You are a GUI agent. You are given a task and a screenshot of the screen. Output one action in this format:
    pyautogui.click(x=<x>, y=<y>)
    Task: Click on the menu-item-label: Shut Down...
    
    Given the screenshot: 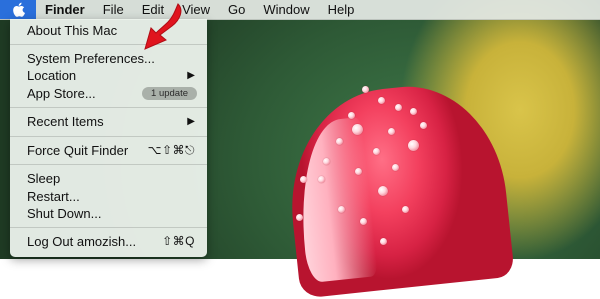 What is the action you would take?
    pyautogui.click(x=64, y=213)
    